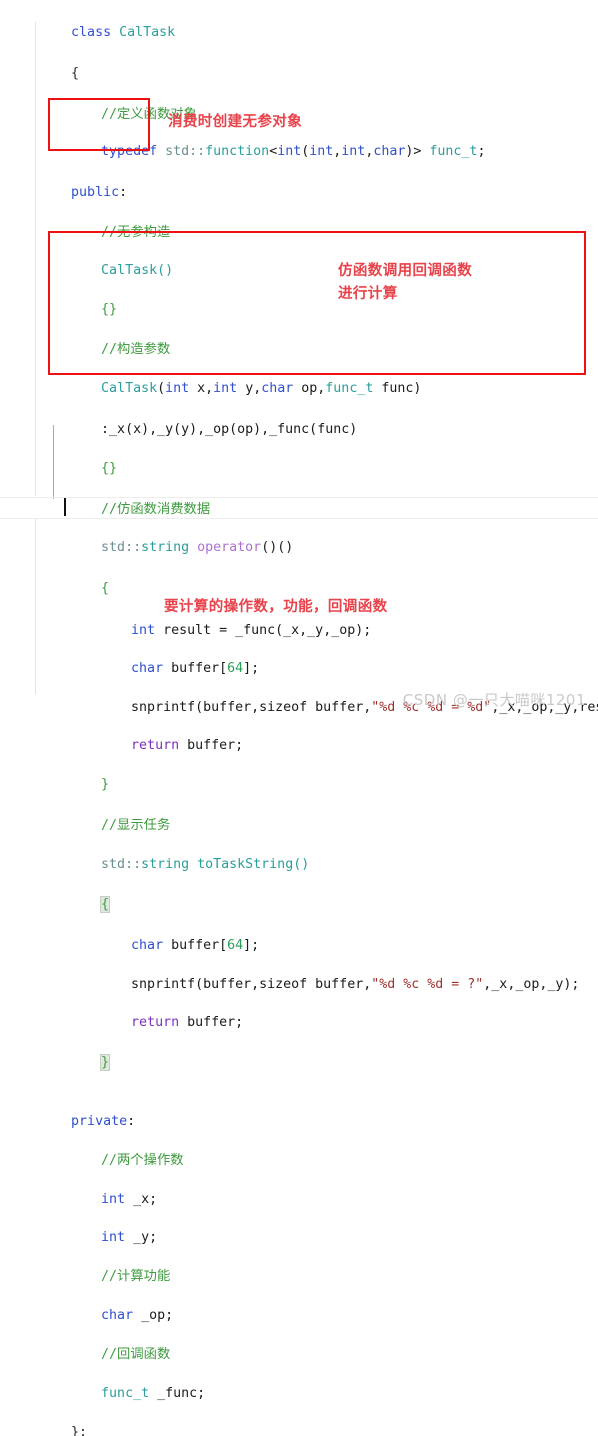 This screenshot has width=598, height=1436. Describe the element at coordinates (105, 904) in the screenshot. I see `token-brace-match-open: {` at that location.